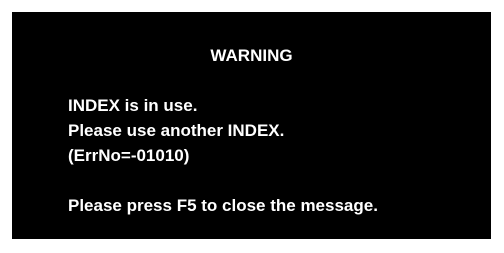  Describe the element at coordinates (129, 155) in the screenshot. I see `error-number: (ErrNo=-01010)` at that location.